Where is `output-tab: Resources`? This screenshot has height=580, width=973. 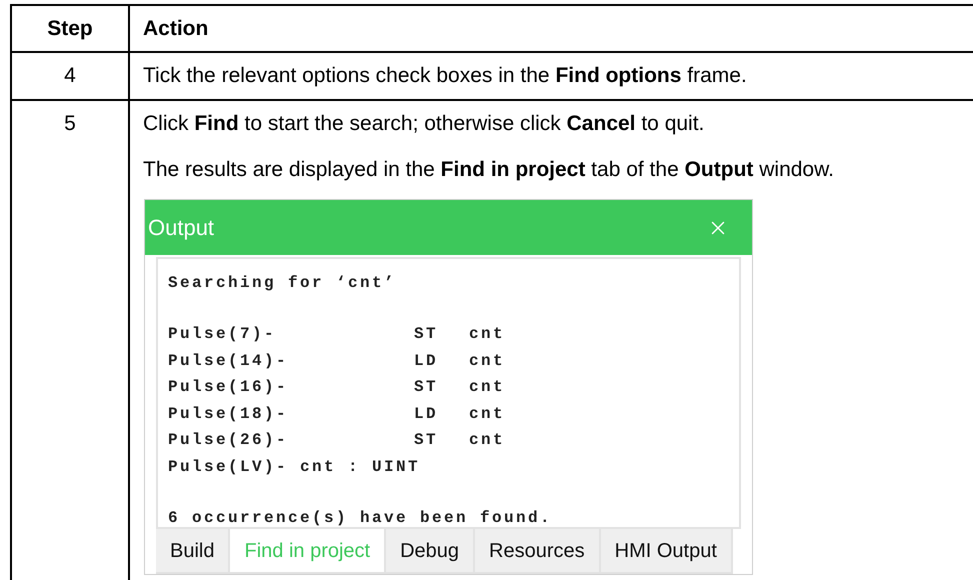
output-tab: Resources is located at coordinates (538, 551).